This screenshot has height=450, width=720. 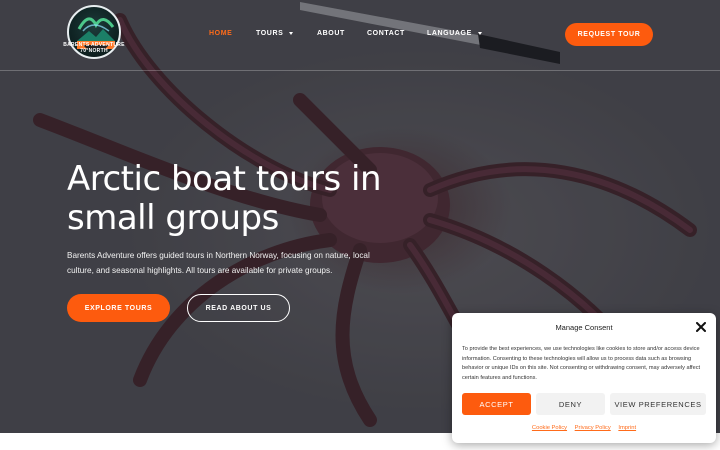 What do you see at coordinates (701, 327) in the screenshot?
I see `close-icon` at bounding box center [701, 327].